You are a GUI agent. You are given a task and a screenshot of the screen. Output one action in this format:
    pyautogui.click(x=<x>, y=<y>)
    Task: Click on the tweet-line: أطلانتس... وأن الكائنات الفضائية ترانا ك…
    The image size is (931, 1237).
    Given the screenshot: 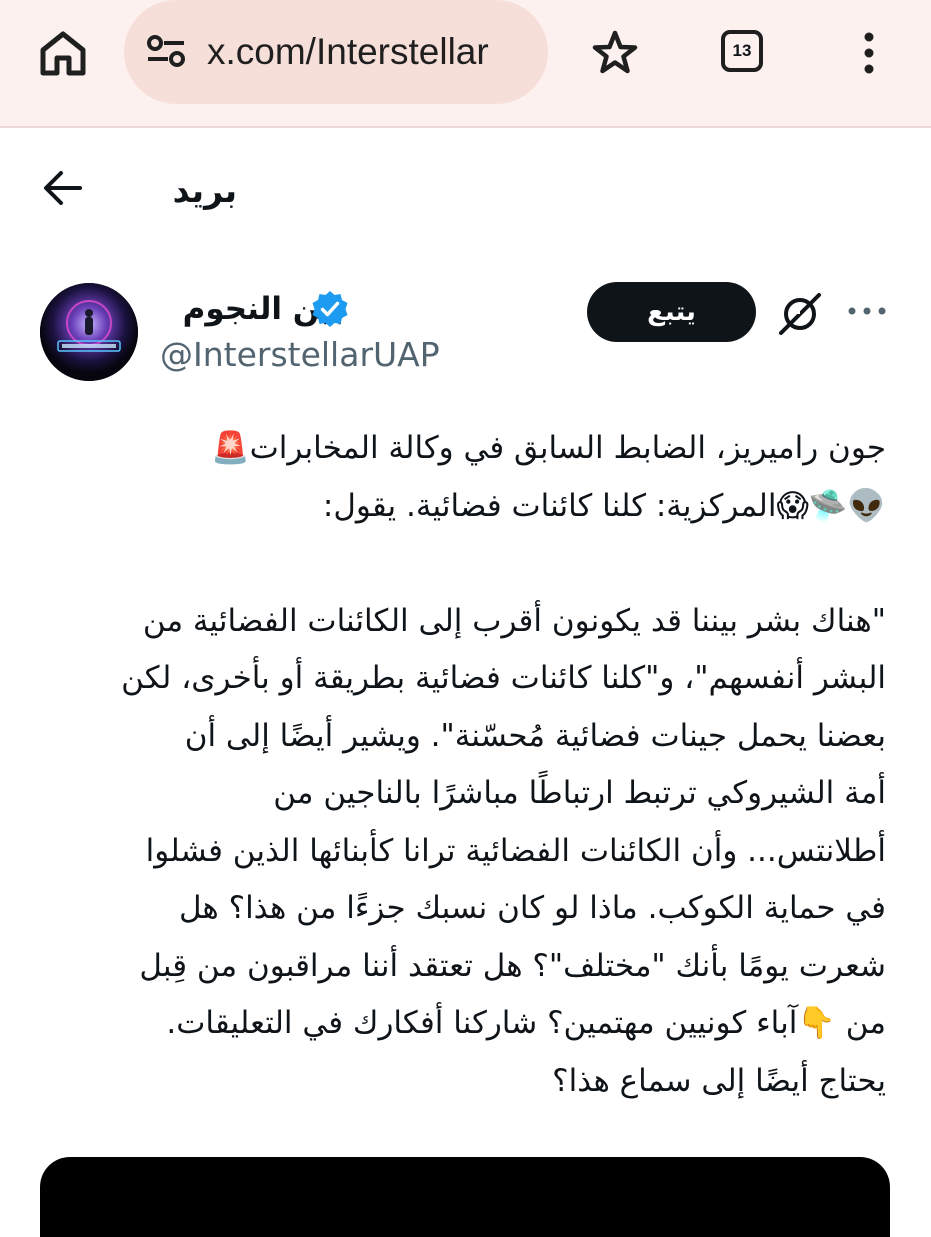 What is the action you would take?
    pyautogui.click(x=515, y=850)
    